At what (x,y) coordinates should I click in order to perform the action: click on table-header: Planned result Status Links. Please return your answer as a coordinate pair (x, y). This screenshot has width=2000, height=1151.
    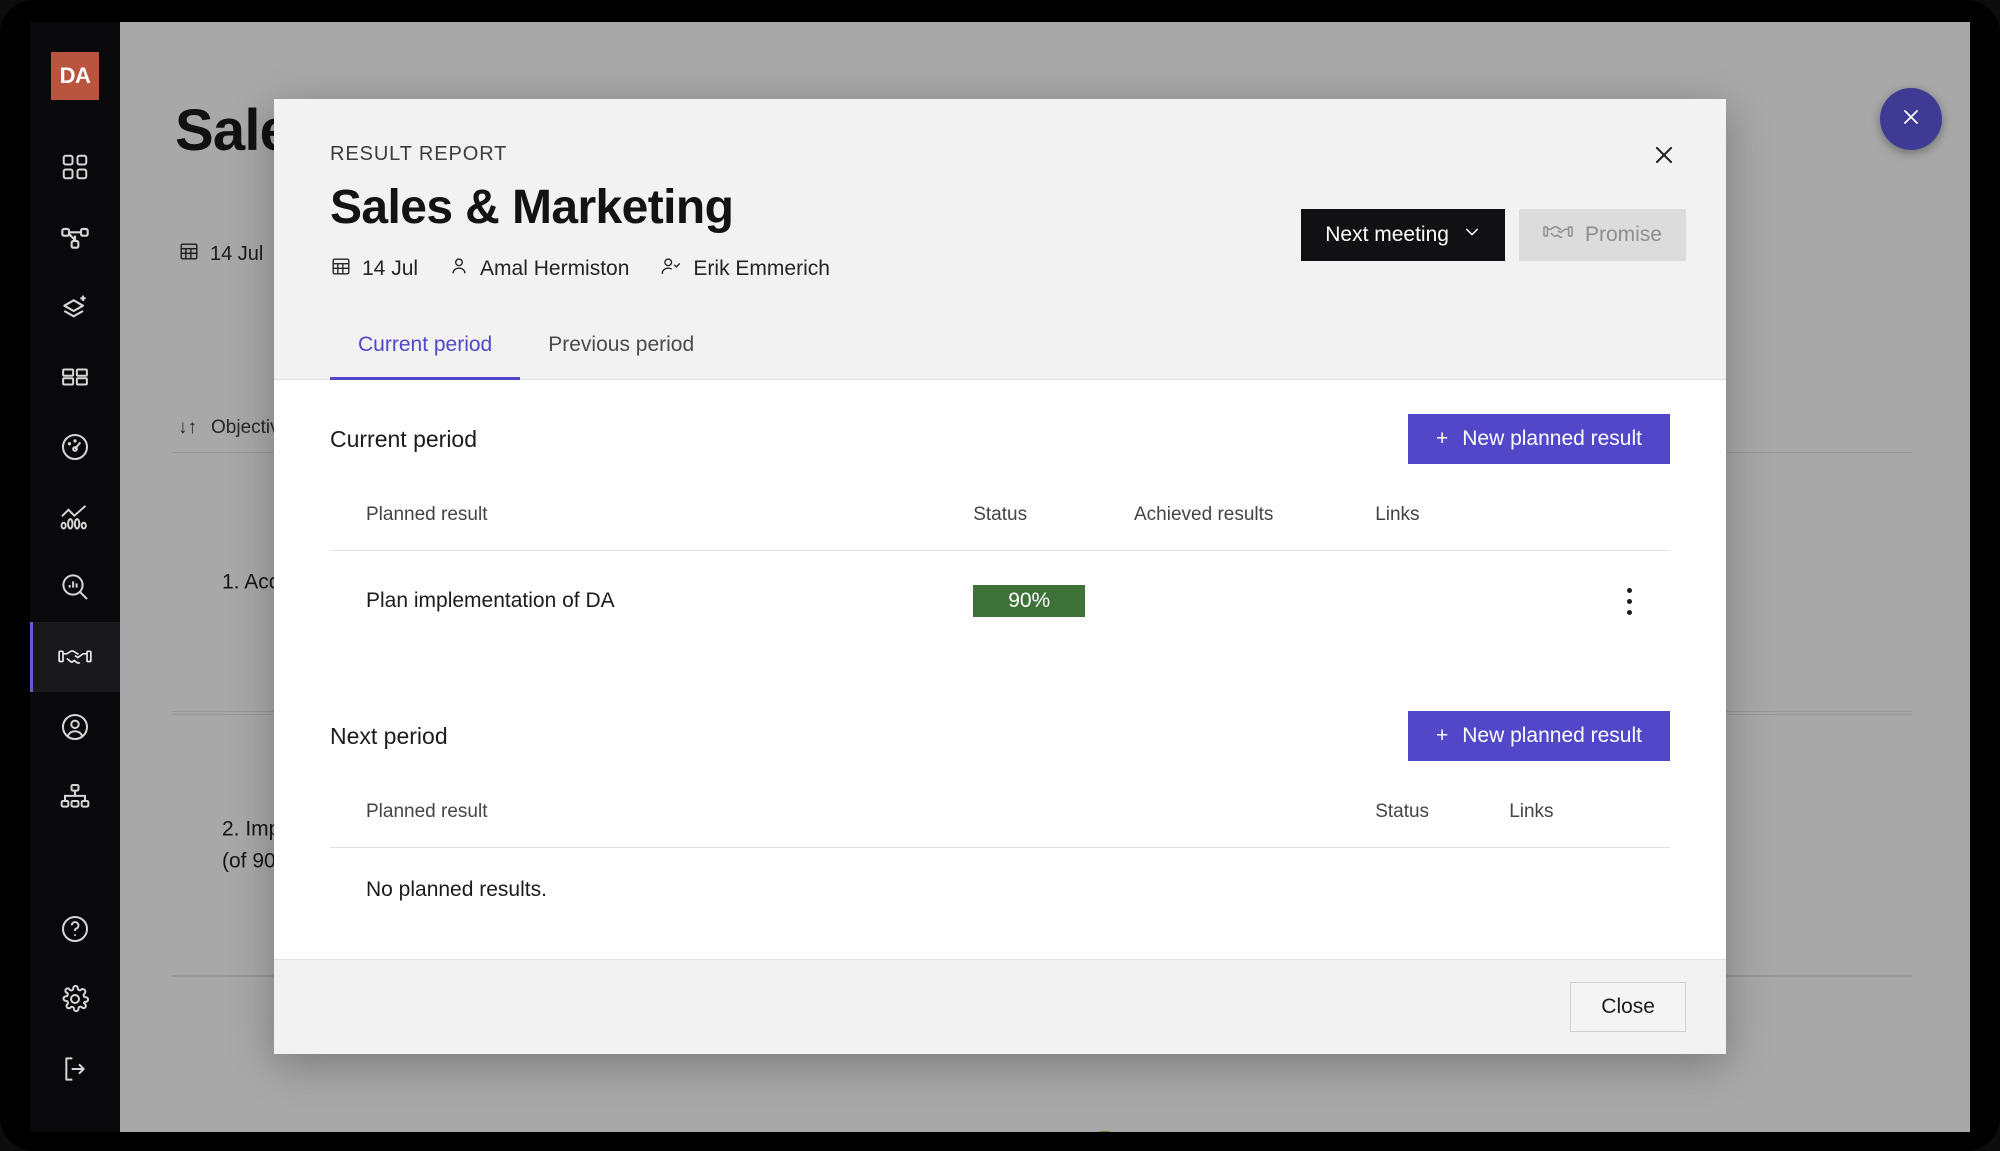
    Looking at the image, I should click on (1000, 824).